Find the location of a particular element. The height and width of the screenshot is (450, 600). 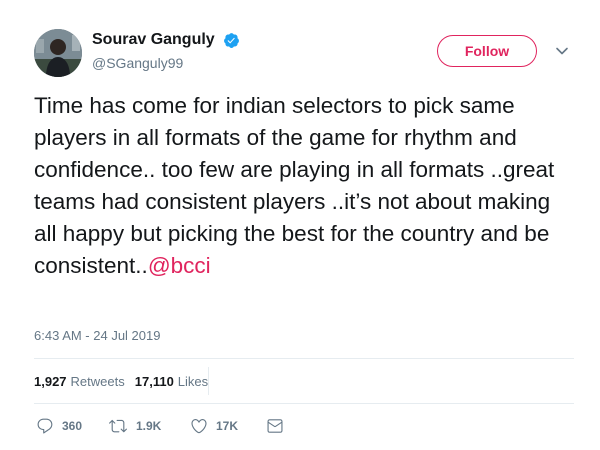

heart-icon is located at coordinates (199, 426).